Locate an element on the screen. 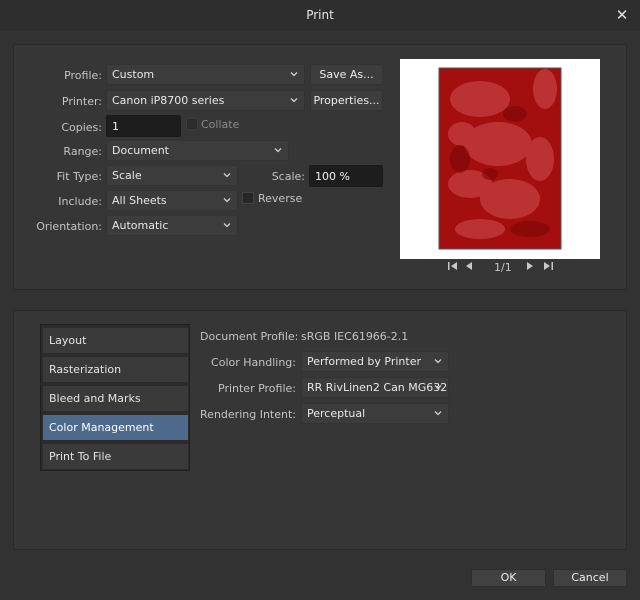 This screenshot has height=600, width=640. color-handling-label: Color Handling: is located at coordinates (253, 362).